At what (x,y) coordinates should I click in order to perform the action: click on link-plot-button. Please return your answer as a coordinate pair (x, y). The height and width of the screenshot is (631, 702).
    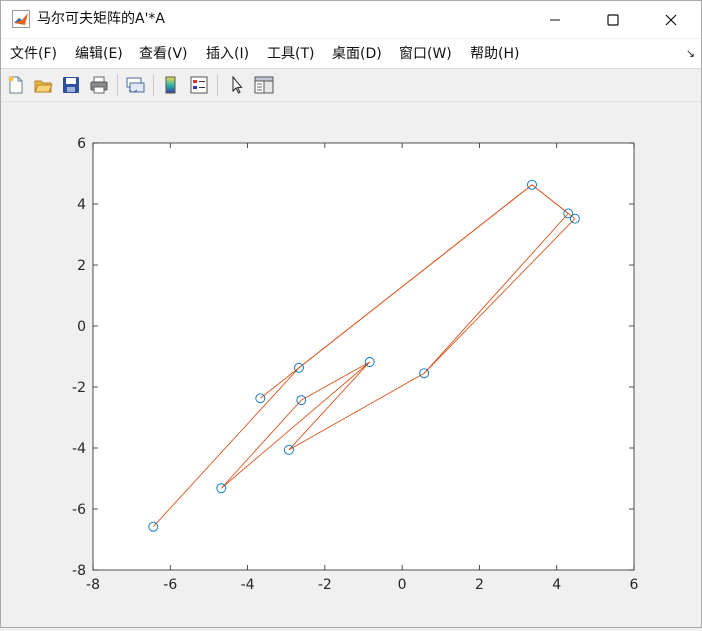
    Looking at the image, I should click on (135, 85).